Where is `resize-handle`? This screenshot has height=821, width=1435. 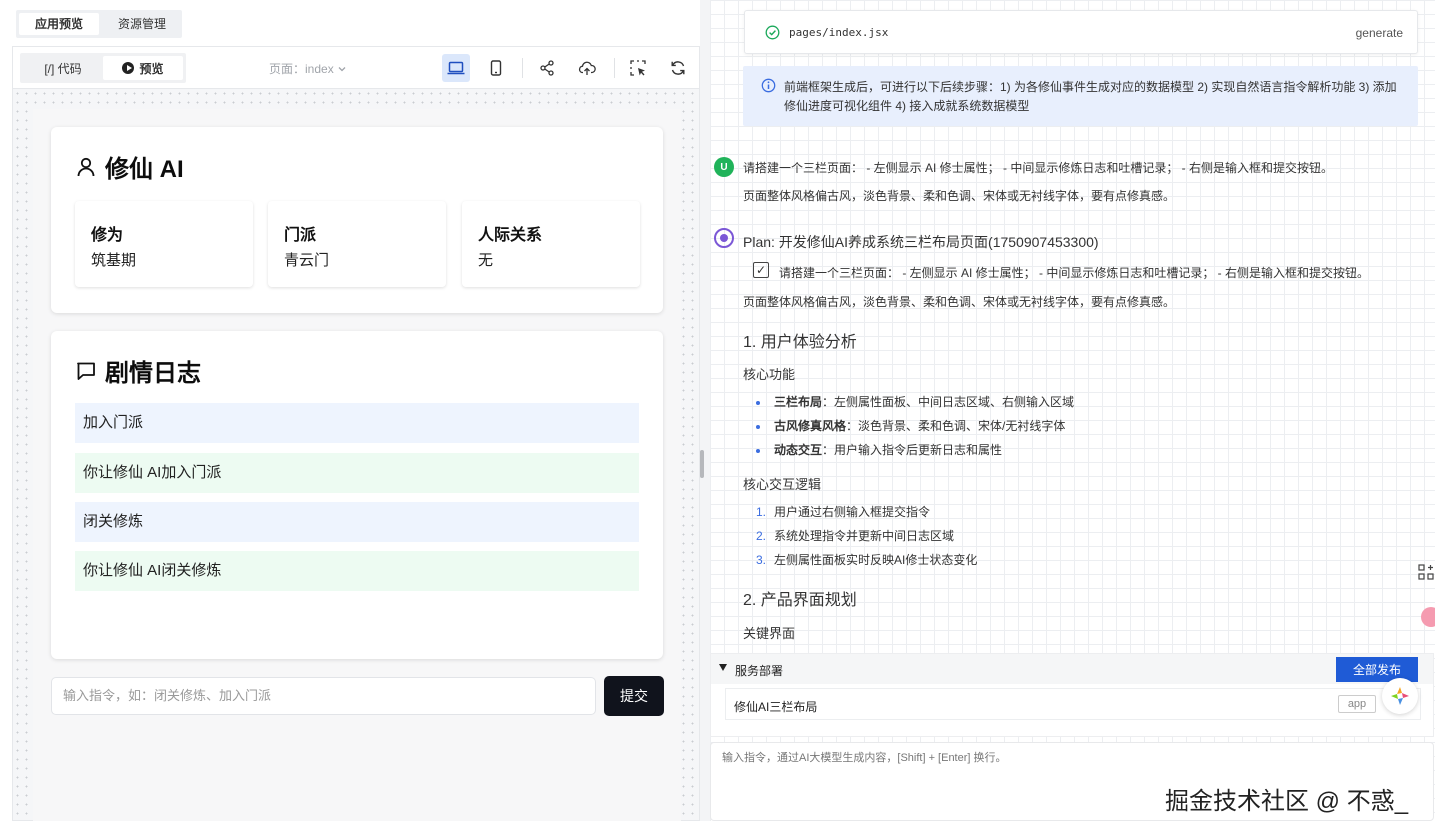
resize-handle is located at coordinates (702, 464).